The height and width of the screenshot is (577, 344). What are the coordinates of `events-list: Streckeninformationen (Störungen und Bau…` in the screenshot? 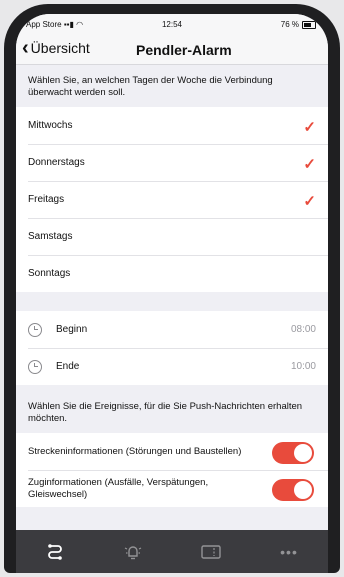 It's located at (172, 470).